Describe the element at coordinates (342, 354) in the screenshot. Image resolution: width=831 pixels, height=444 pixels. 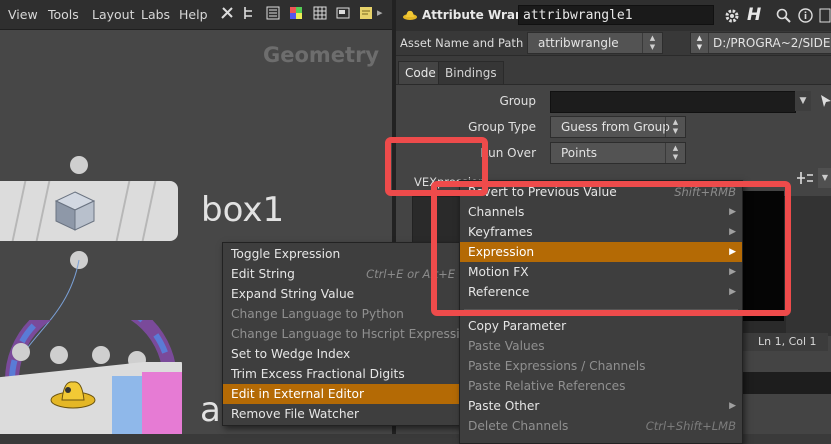
I see `menu-item-set-to-wedge-index: Set to Wedge Index` at that location.